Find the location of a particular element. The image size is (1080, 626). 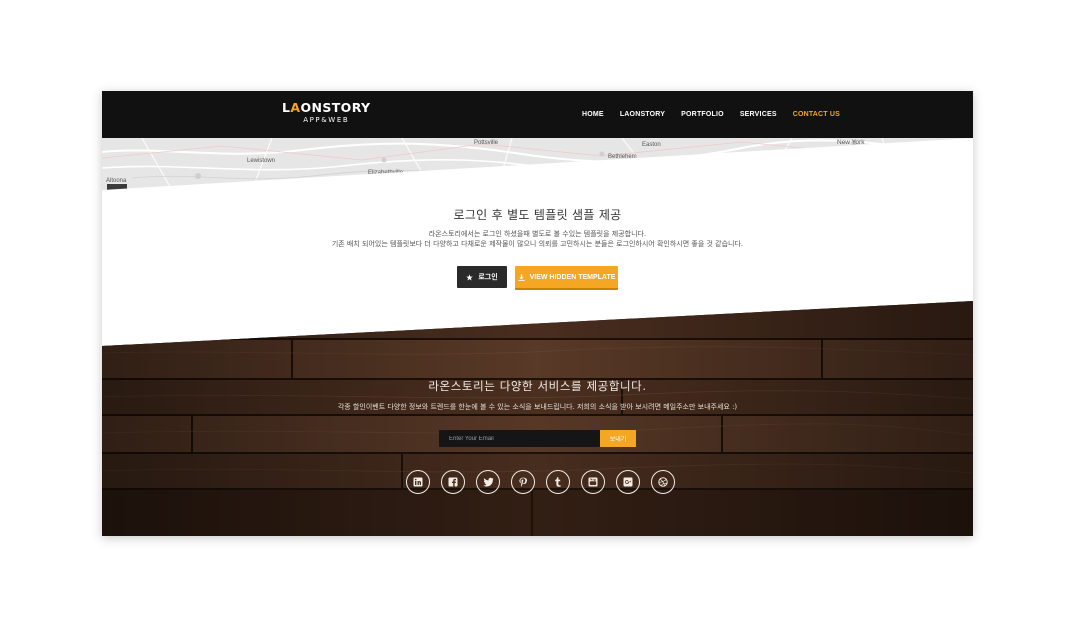

dribbble-icon is located at coordinates (663, 482).